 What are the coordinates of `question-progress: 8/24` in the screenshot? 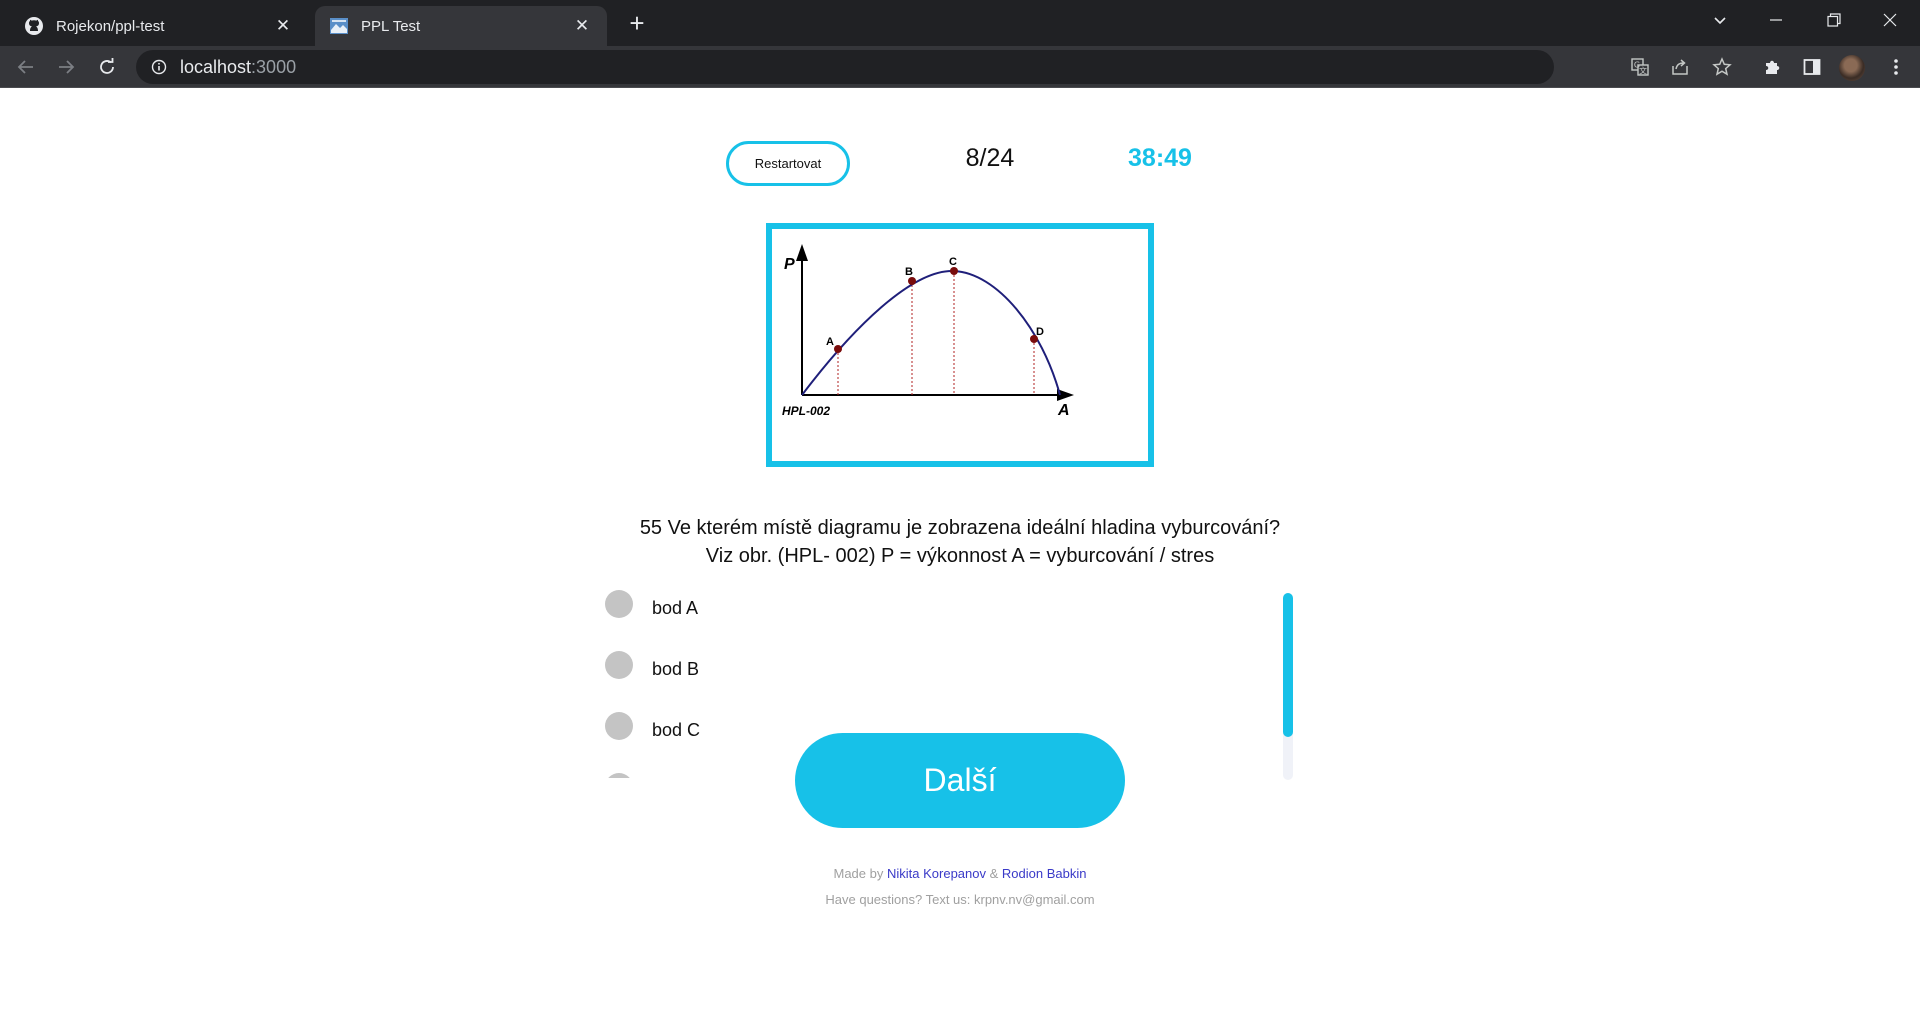 It's located at (990, 158).